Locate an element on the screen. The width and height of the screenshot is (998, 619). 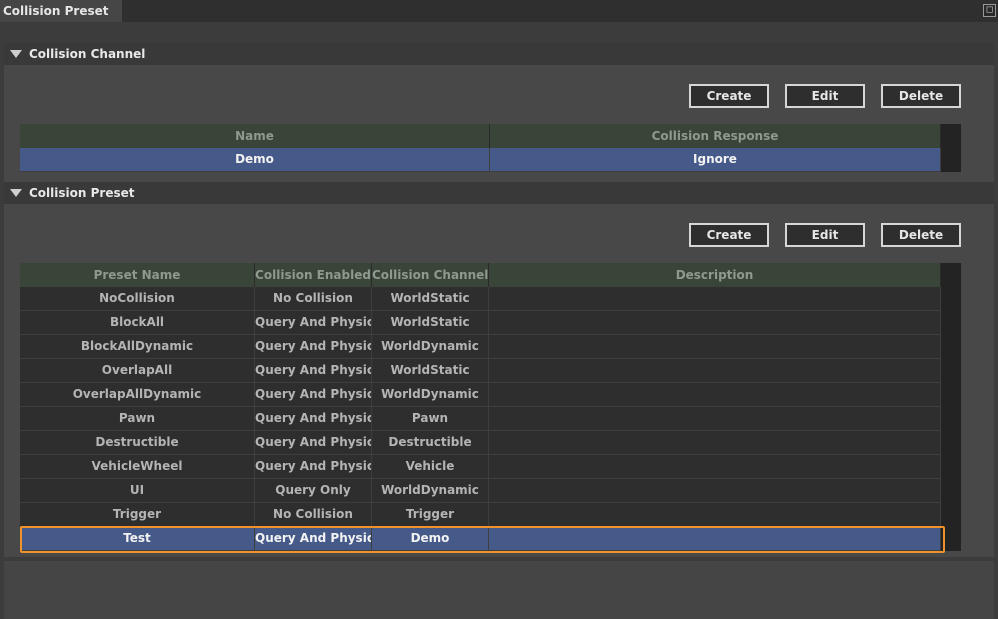
table-row: BlockAll Query And Physics WorldStatic is located at coordinates (480, 323).